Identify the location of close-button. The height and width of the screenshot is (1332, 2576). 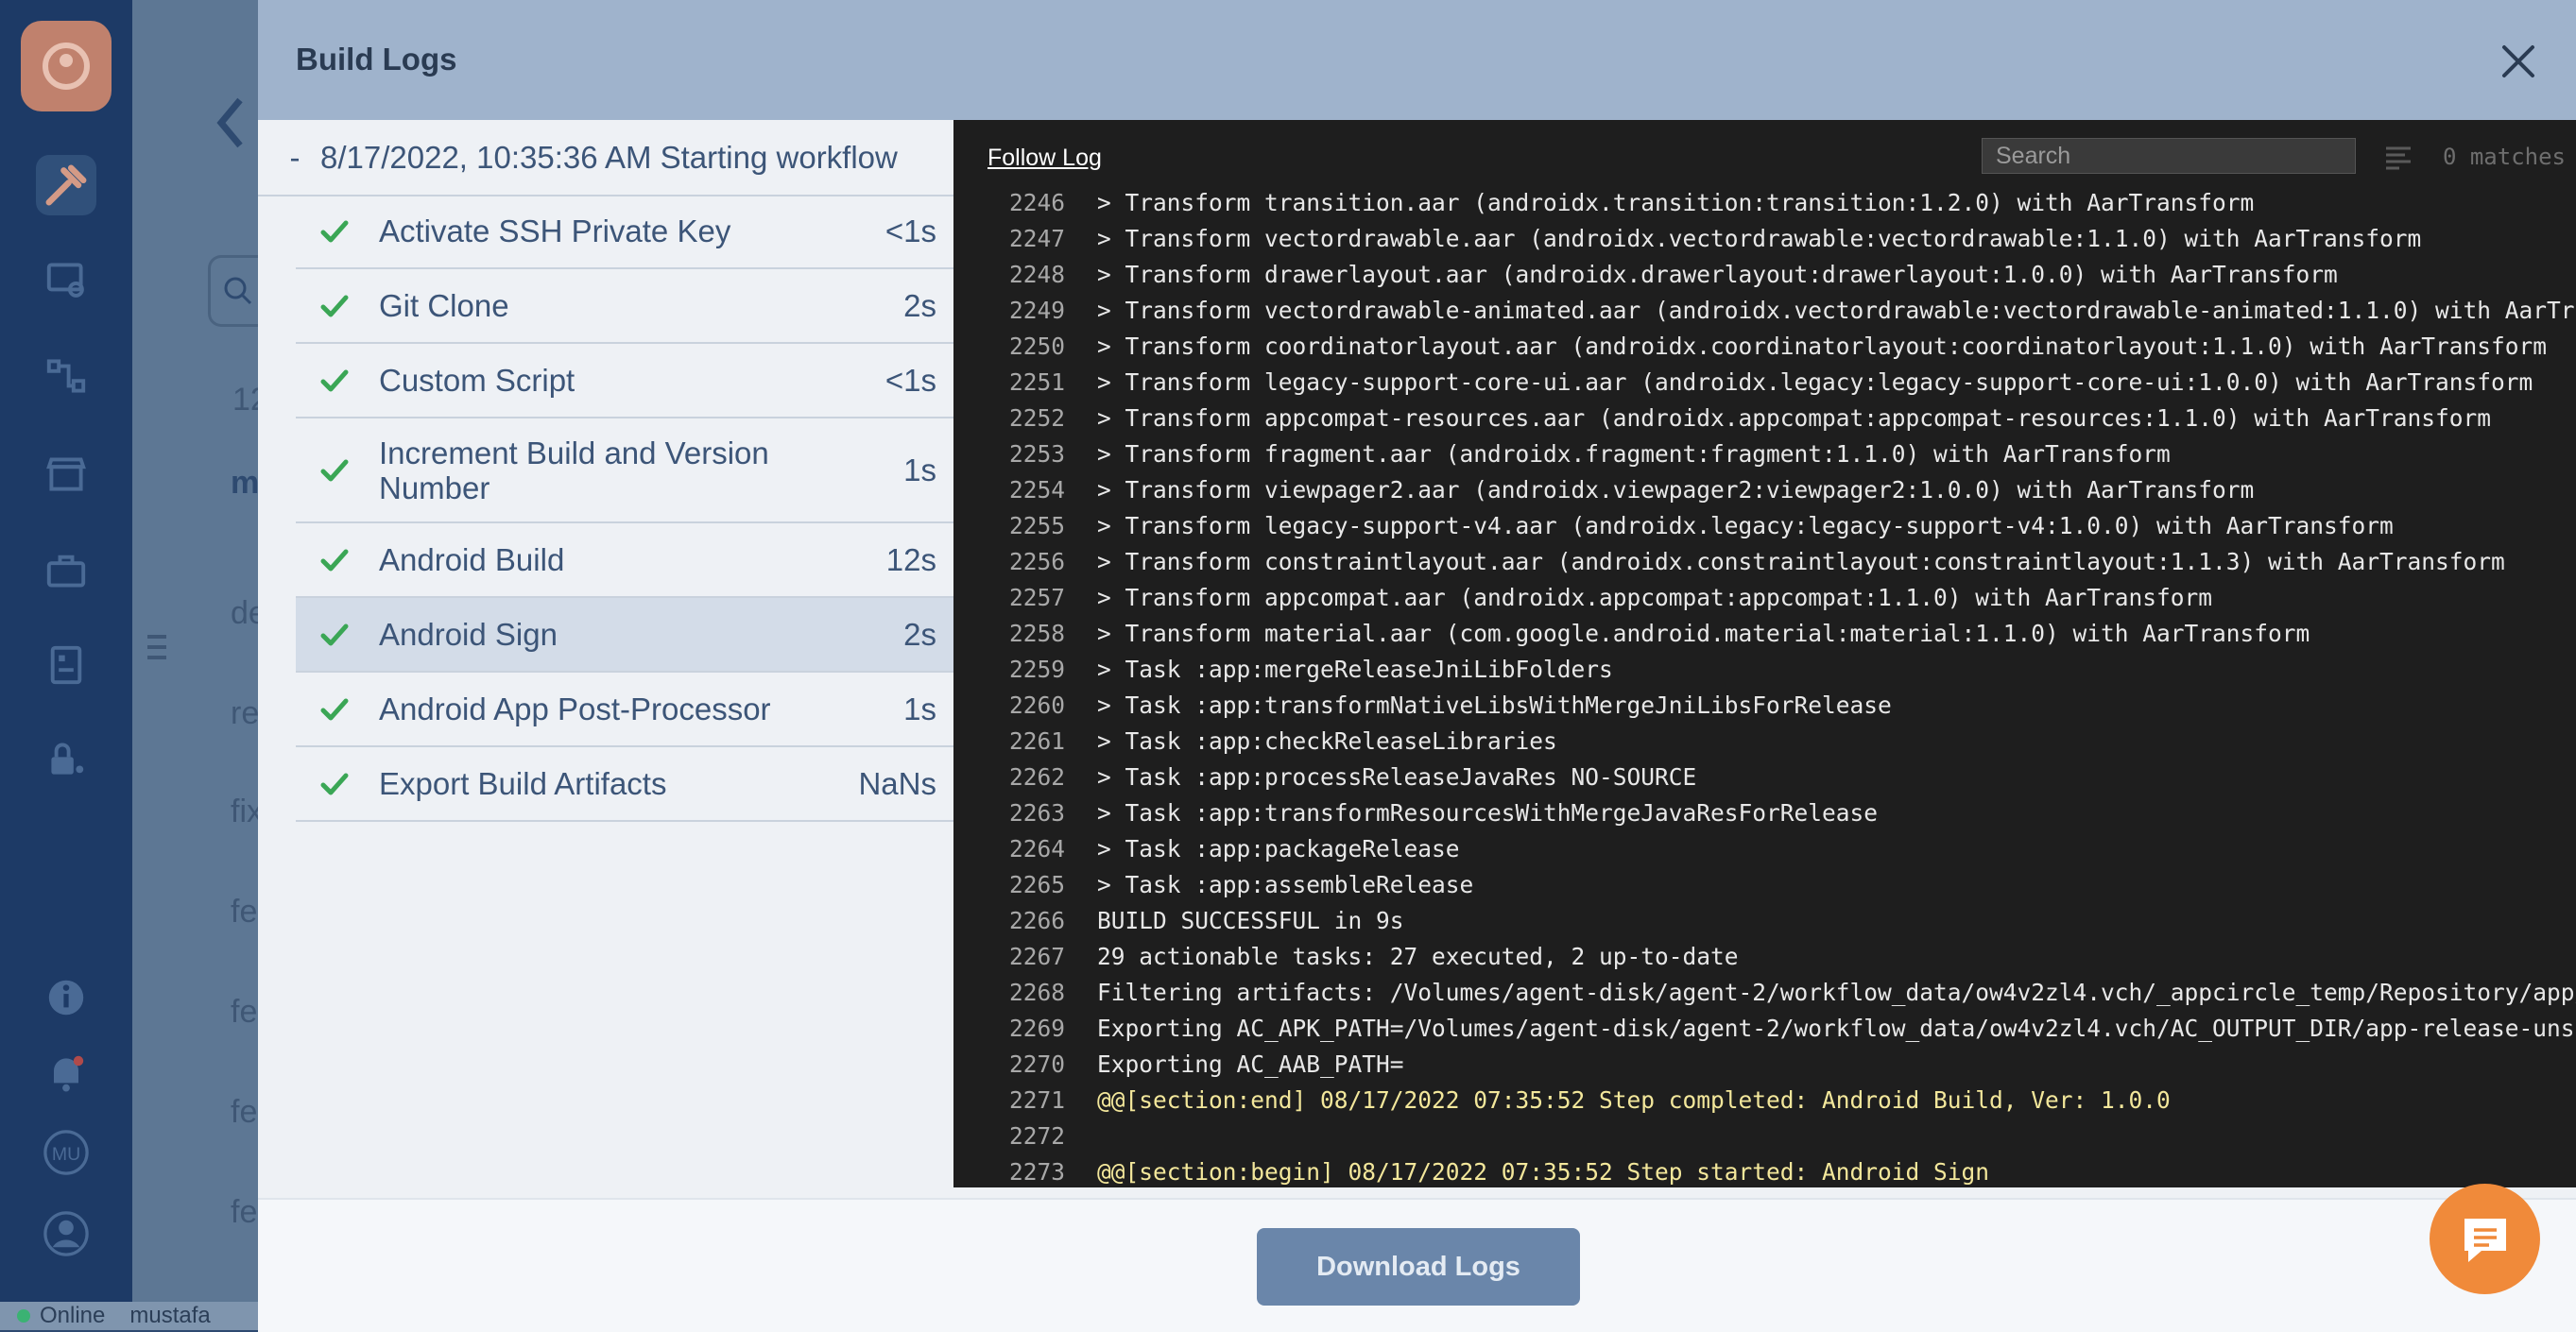
(2518, 62).